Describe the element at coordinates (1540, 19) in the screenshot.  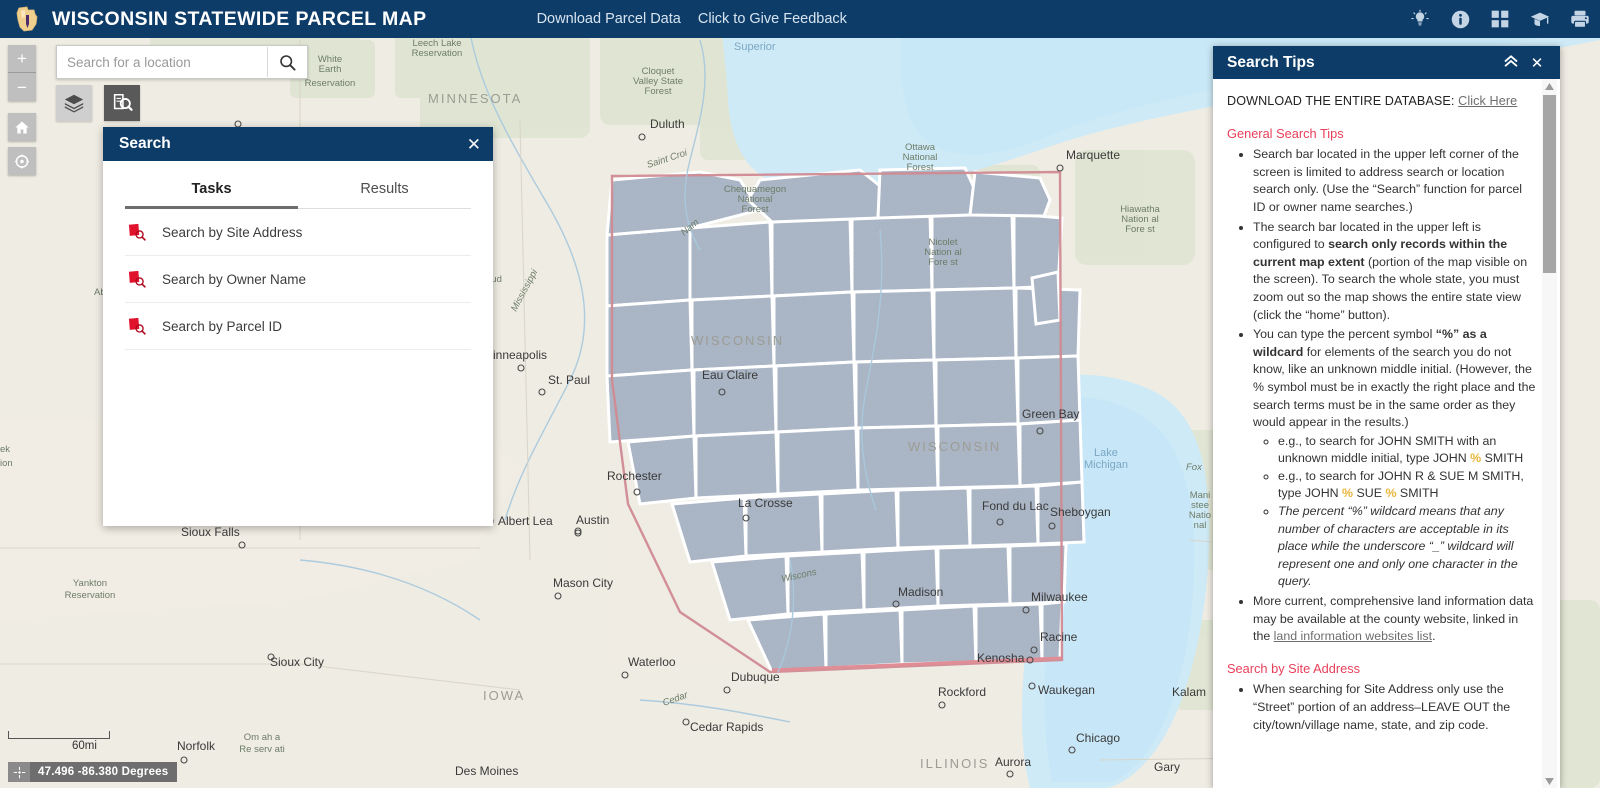
I see `graduation-cap-icon` at that location.